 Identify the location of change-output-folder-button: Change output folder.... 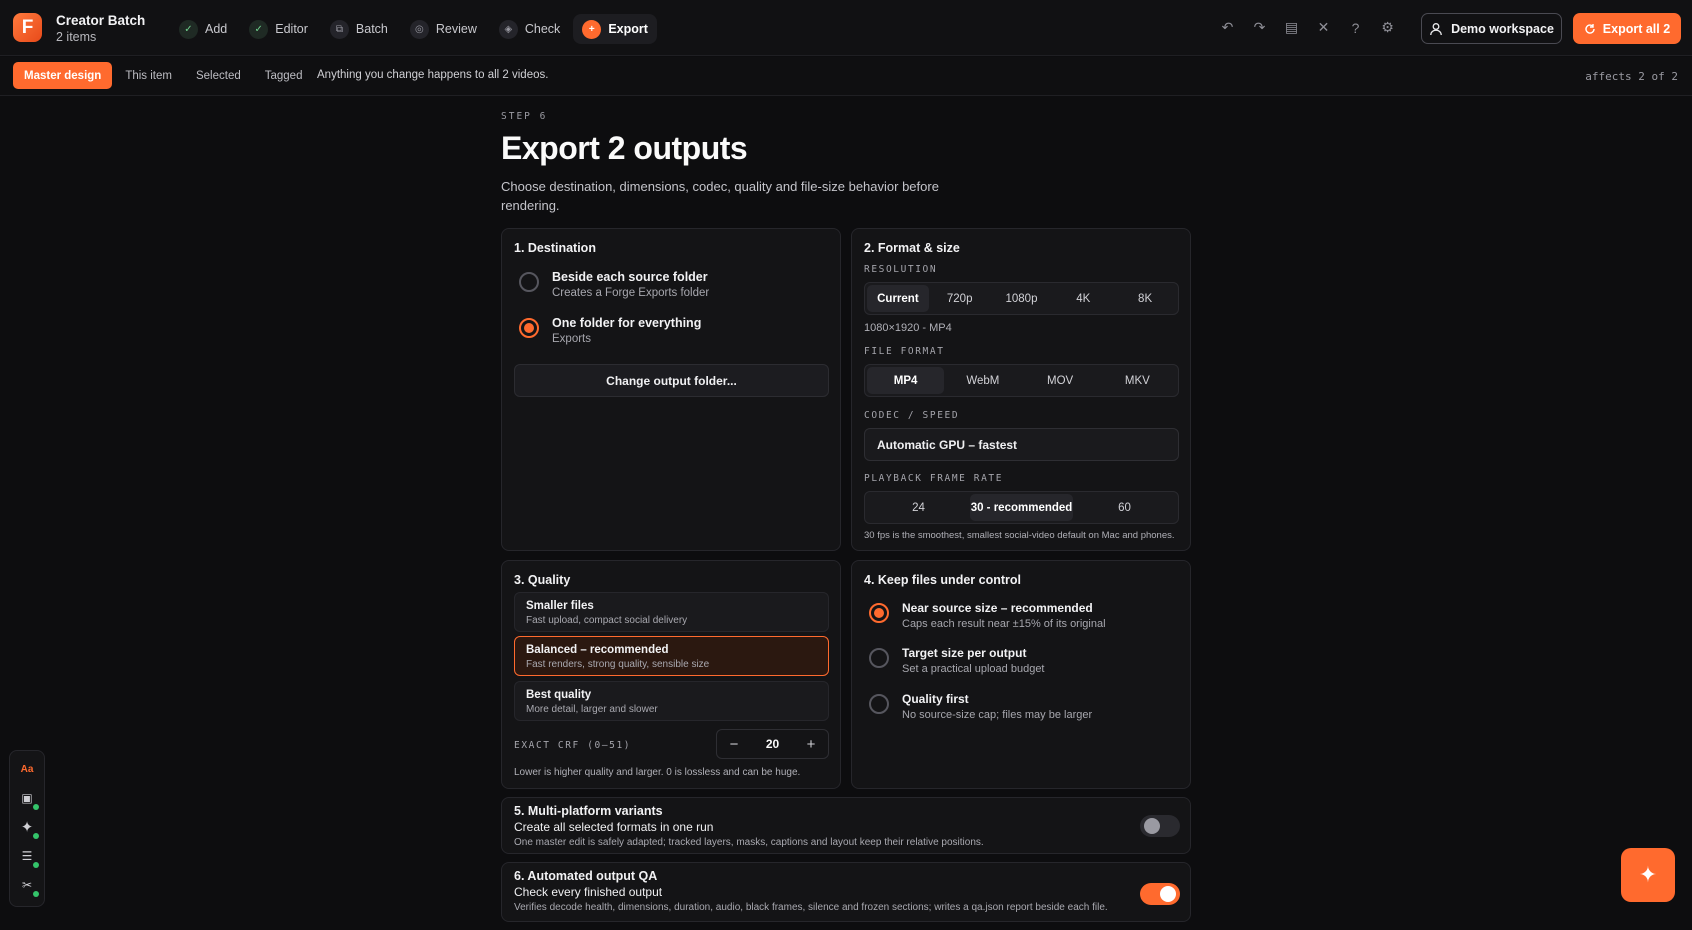
(671, 380).